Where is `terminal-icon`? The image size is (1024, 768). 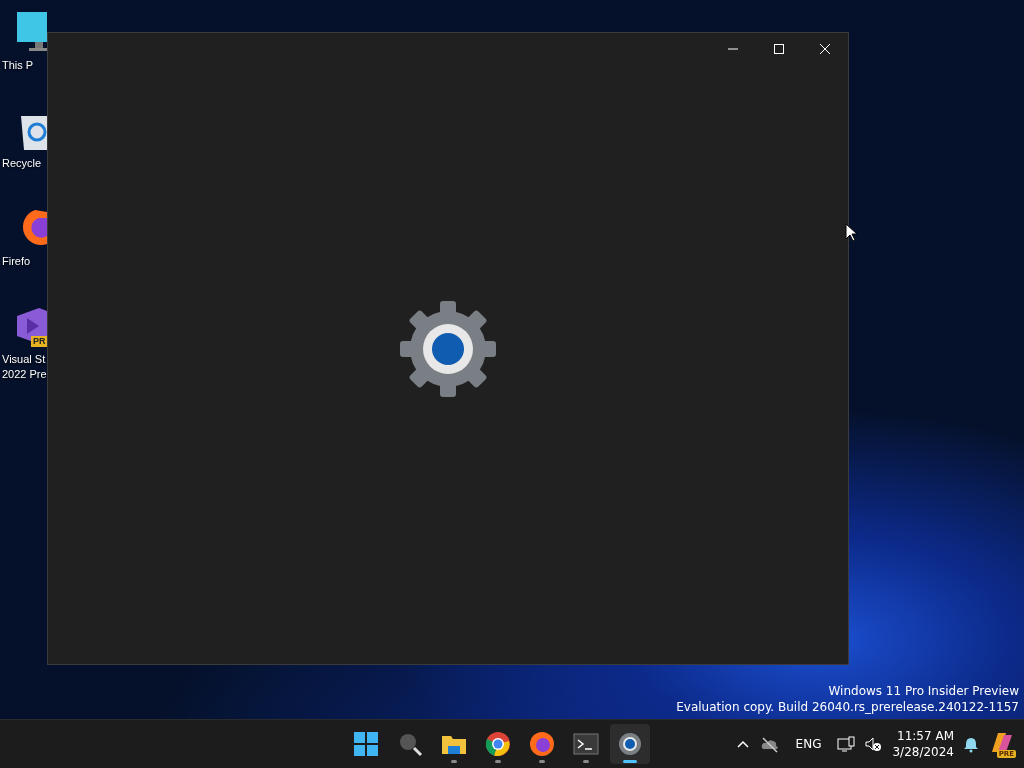
terminal-icon is located at coordinates (586, 744).